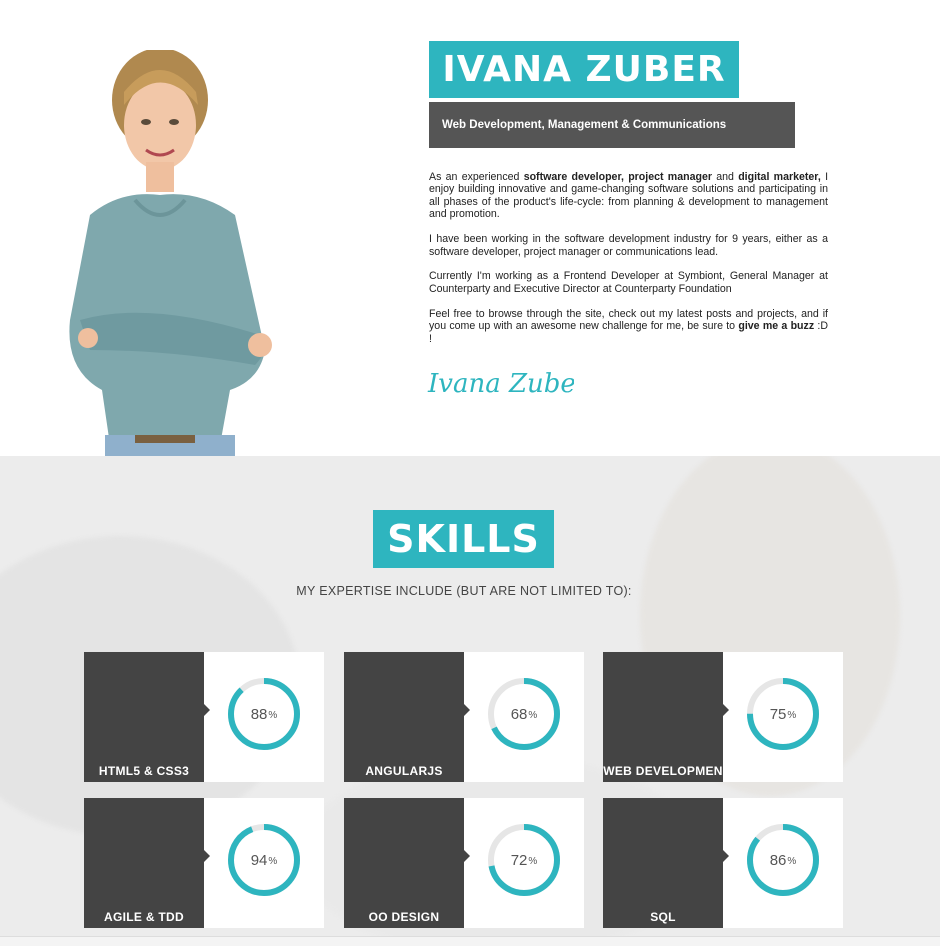 Image resolution: width=940 pixels, height=946 pixels. What do you see at coordinates (404, 917) in the screenshot?
I see `skill-label: OO DESIGN` at bounding box center [404, 917].